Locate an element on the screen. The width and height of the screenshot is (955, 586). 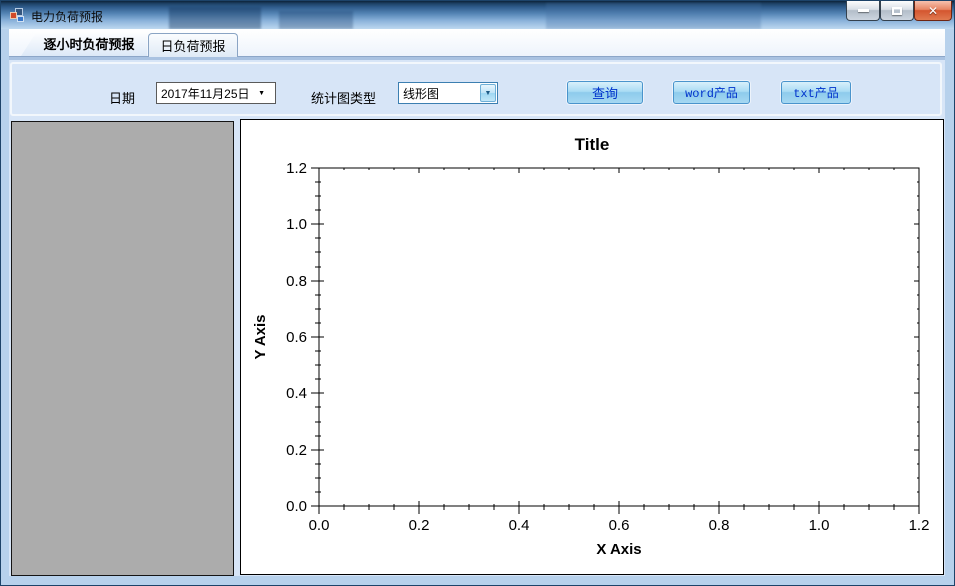
chart-type-dropdown: 线形图 ▼ is located at coordinates (448, 93).